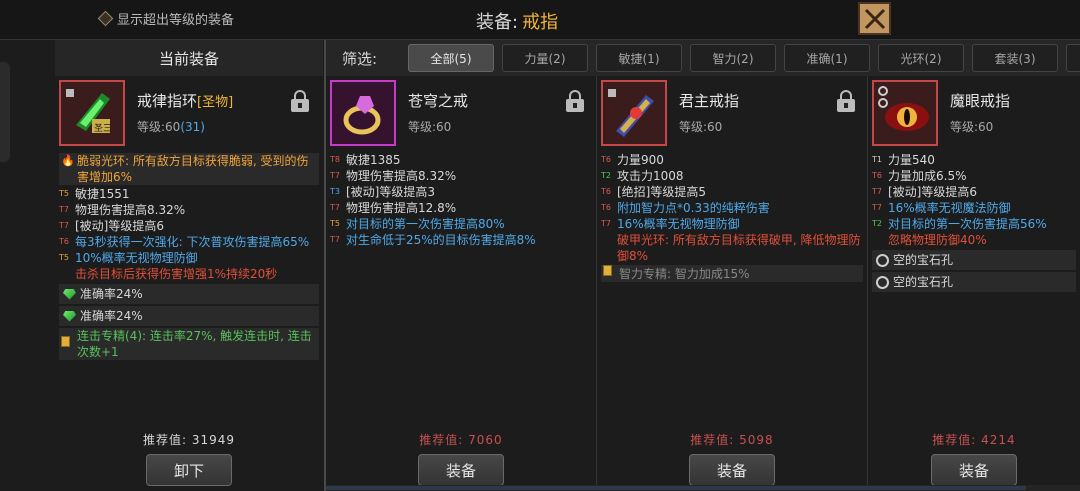 The width and height of the screenshot is (1080, 491). What do you see at coordinates (732, 273) in the screenshot?
I see `mastery-row: 智力专精: 智力加成15%` at bounding box center [732, 273].